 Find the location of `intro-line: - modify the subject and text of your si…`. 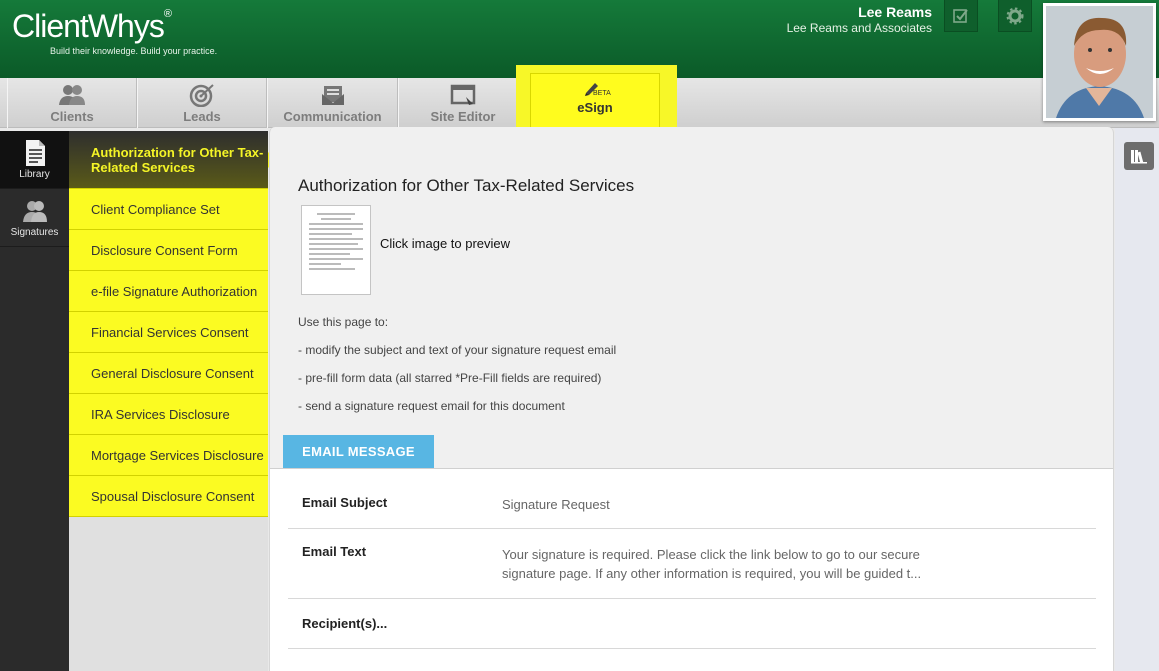

intro-line: - modify the subject and text of your si… is located at coordinates (457, 350).